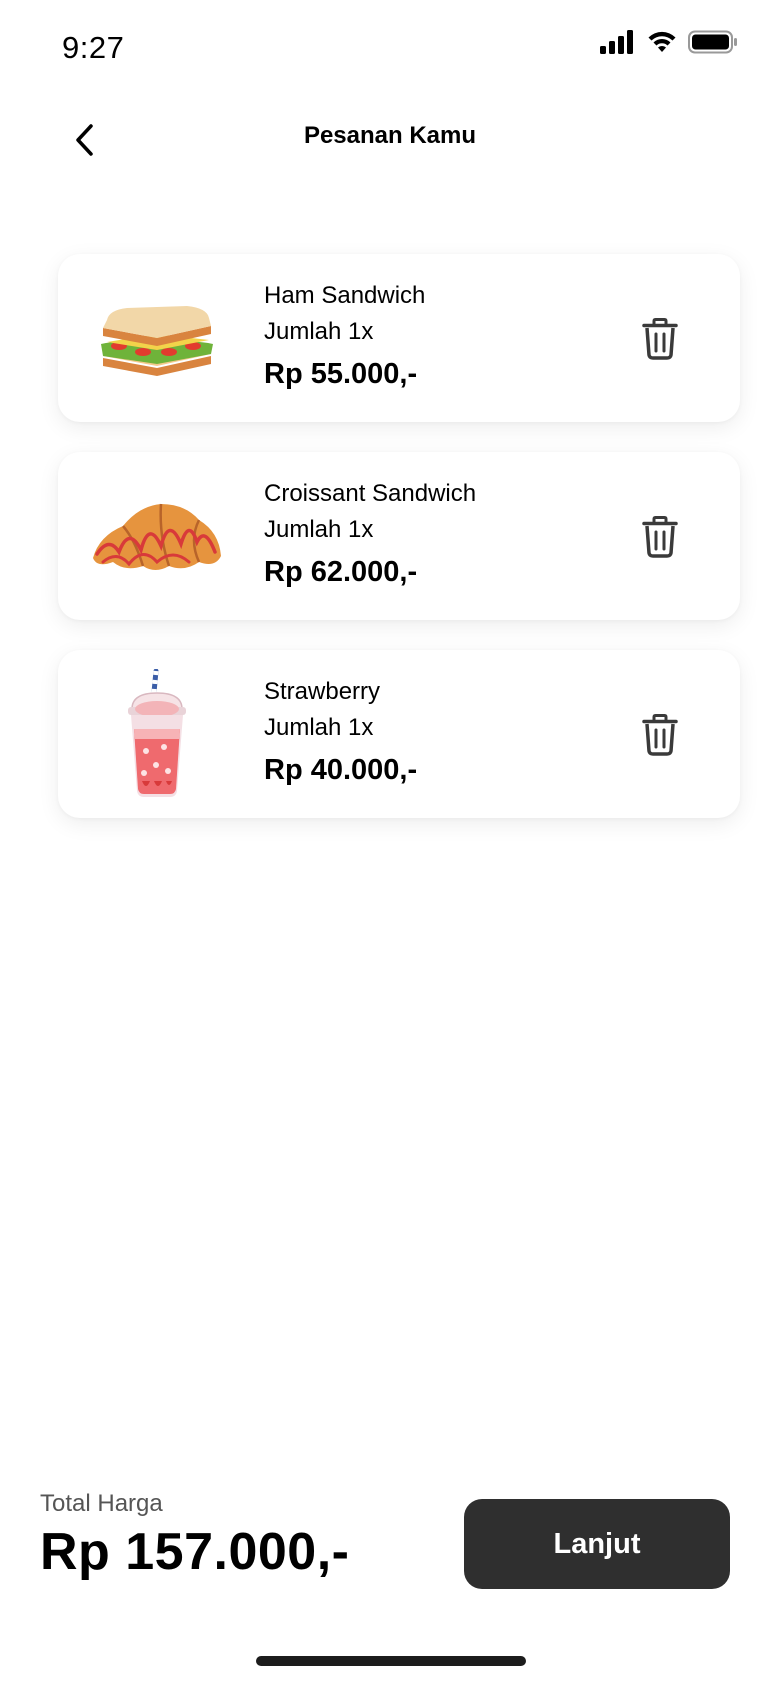 The height and width of the screenshot is (1688, 780). I want to click on wifi-icon, so click(662, 41).